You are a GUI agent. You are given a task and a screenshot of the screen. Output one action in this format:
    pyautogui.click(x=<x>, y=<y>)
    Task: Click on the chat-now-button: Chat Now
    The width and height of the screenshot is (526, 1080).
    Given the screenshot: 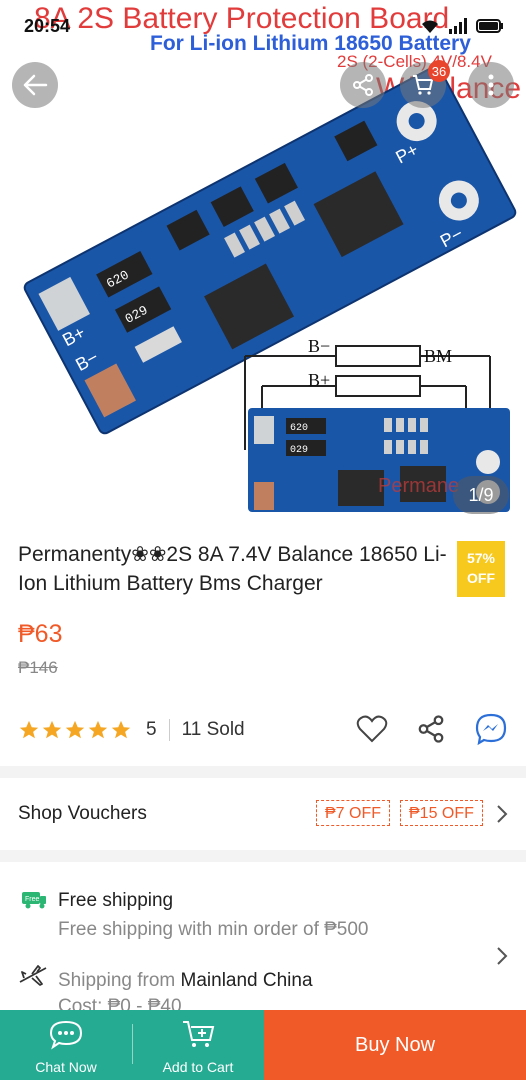 What is the action you would take?
    pyautogui.click(x=66, y=1045)
    